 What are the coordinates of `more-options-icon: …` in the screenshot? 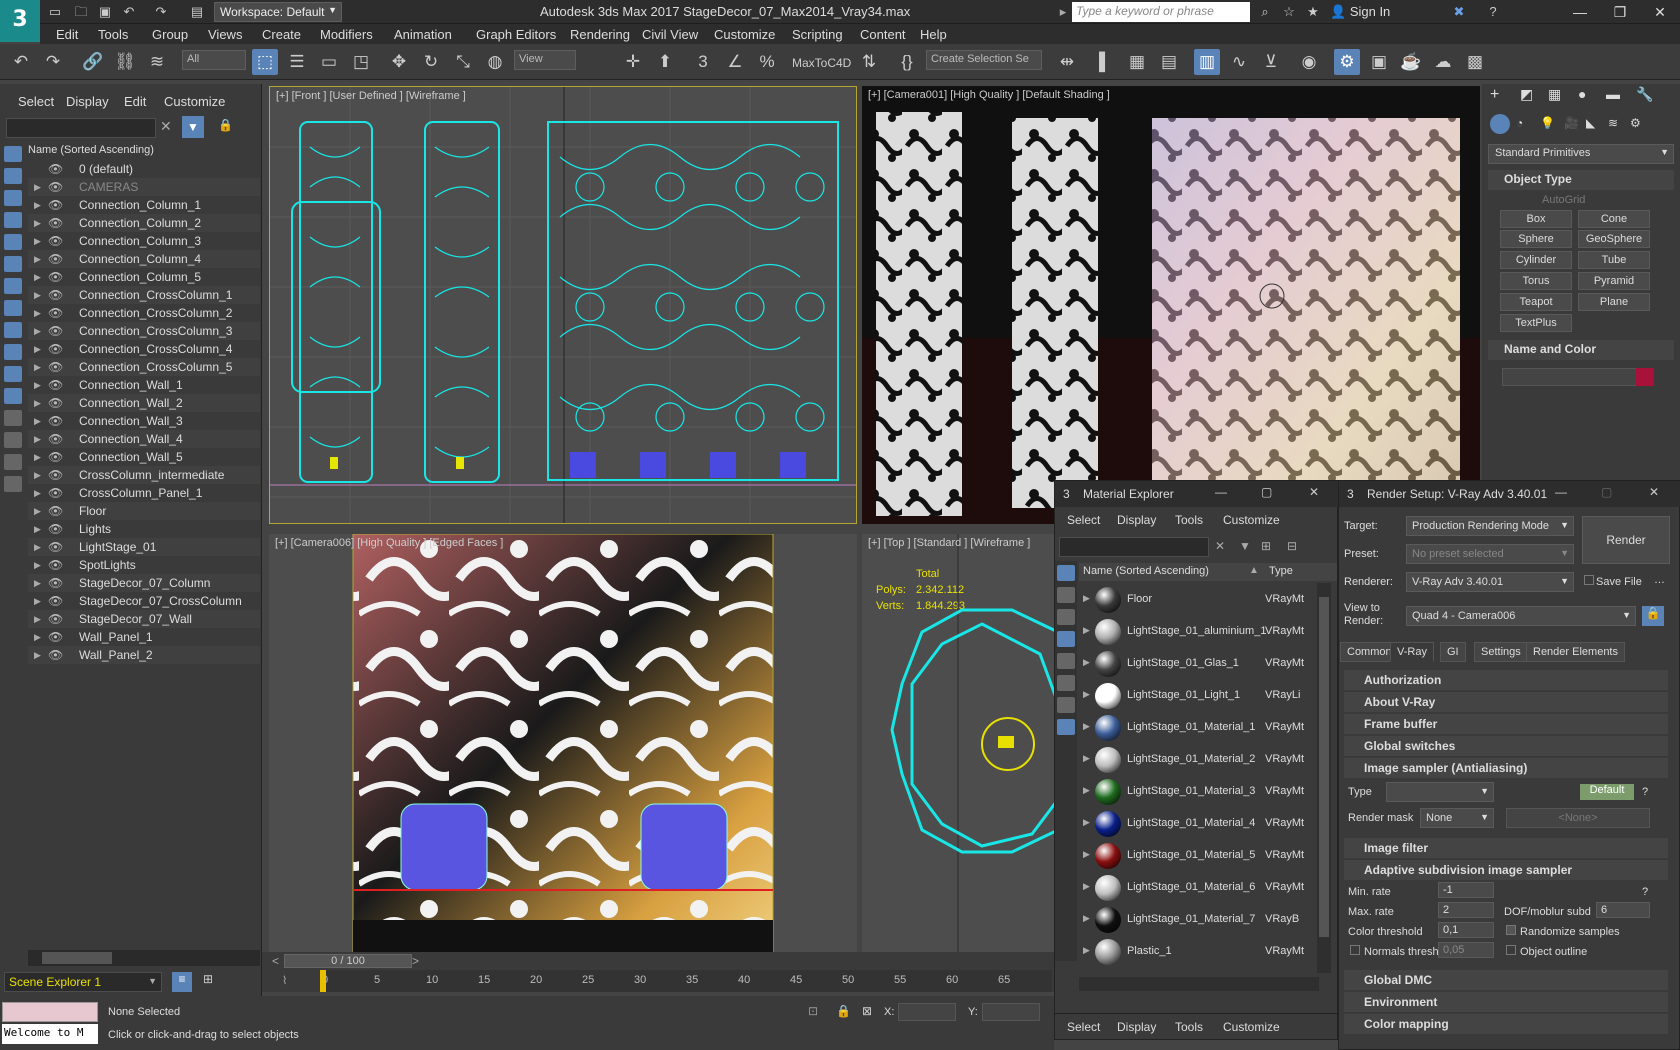 It's located at (1659, 580).